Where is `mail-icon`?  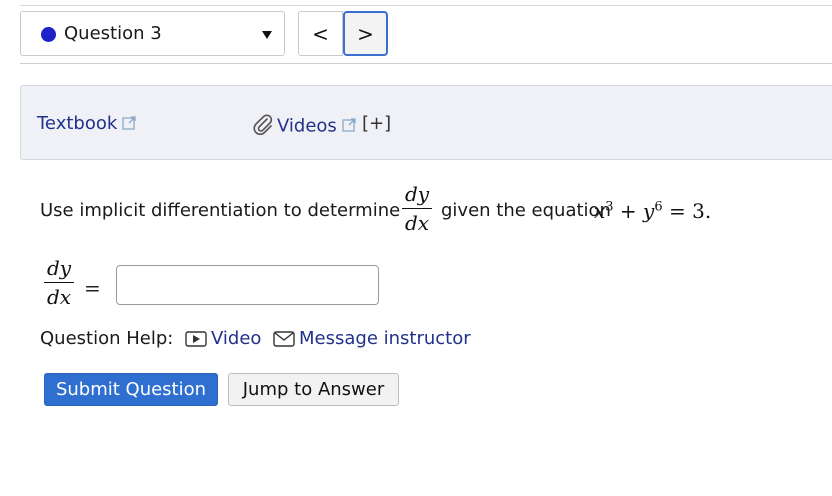 mail-icon is located at coordinates (284, 341).